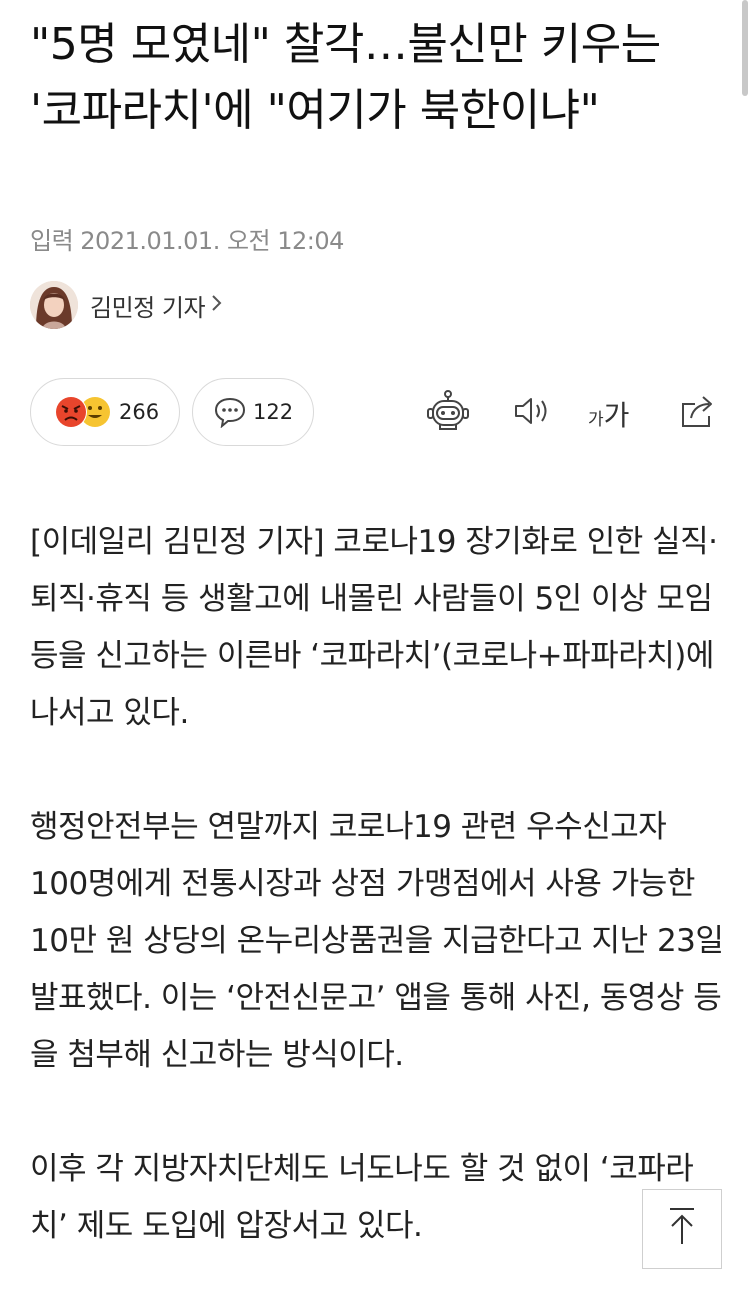 This screenshot has width=750, height=1312. I want to click on reaction-count: 266, so click(139, 412).